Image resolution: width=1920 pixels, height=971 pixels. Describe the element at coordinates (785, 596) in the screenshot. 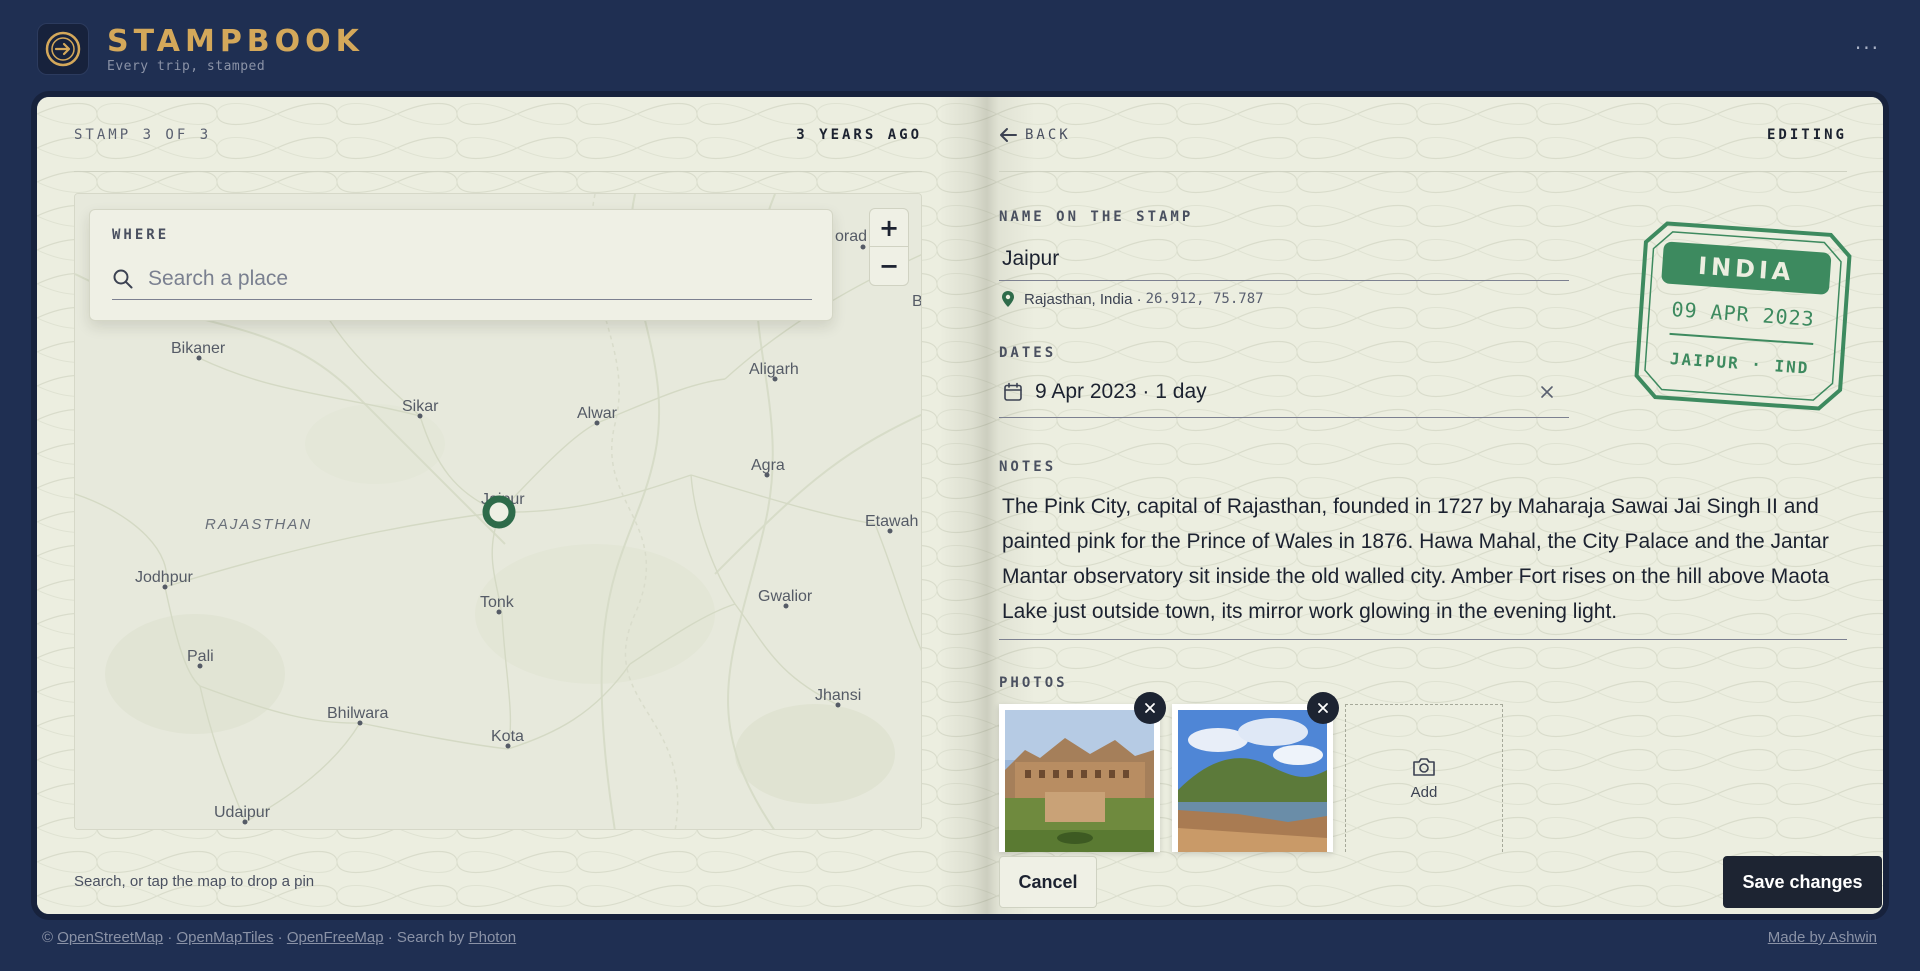

I see `map-label-gwalior: Gwalior` at that location.